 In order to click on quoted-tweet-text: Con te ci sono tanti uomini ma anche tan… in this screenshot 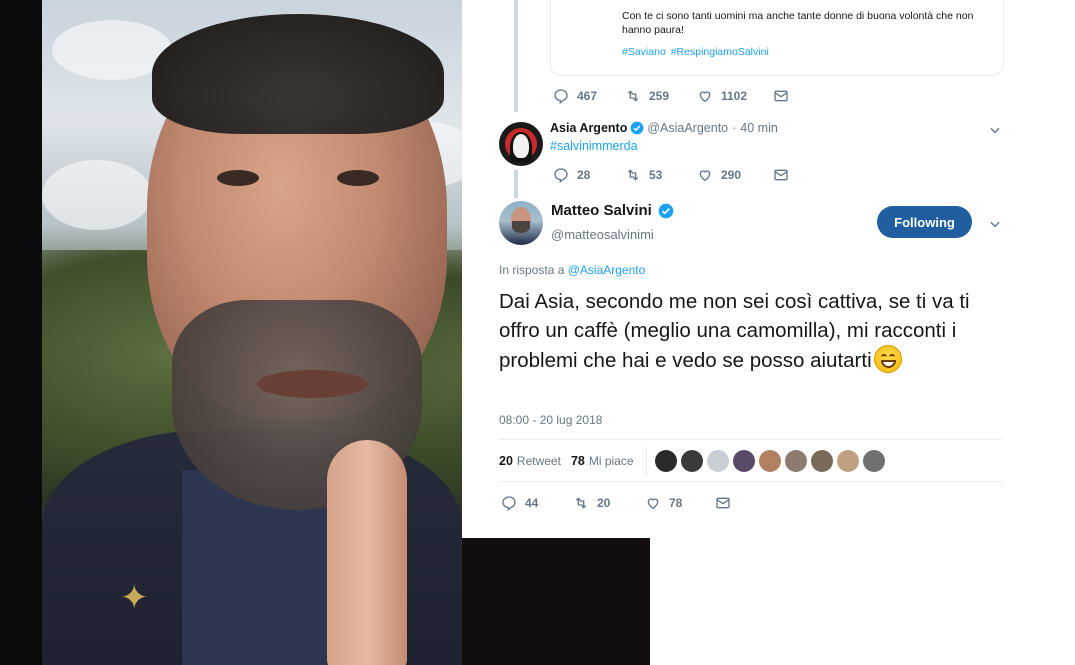, I will do `click(798, 23)`.